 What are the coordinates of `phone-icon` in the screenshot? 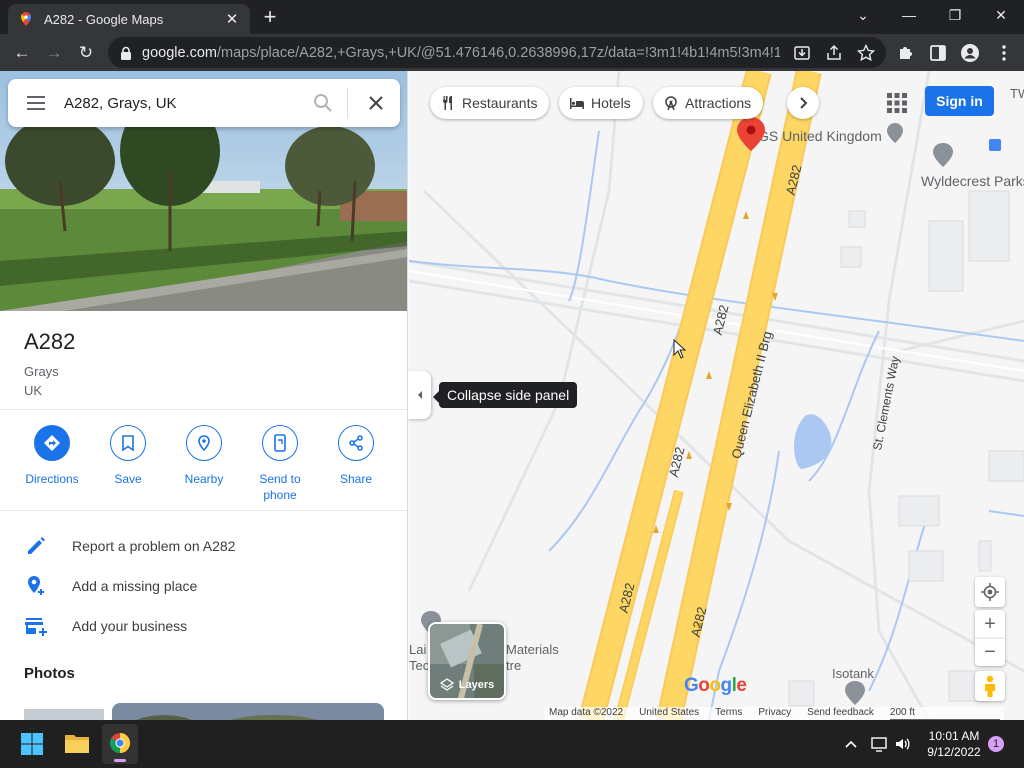 It's located at (280, 443).